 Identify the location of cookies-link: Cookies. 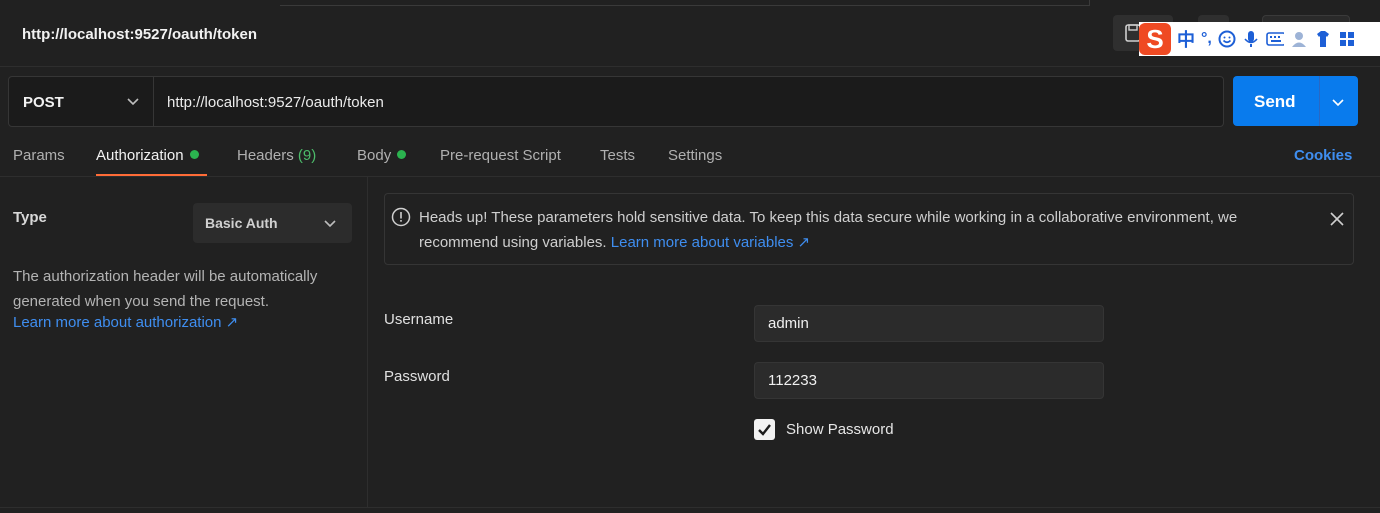
(1323, 155).